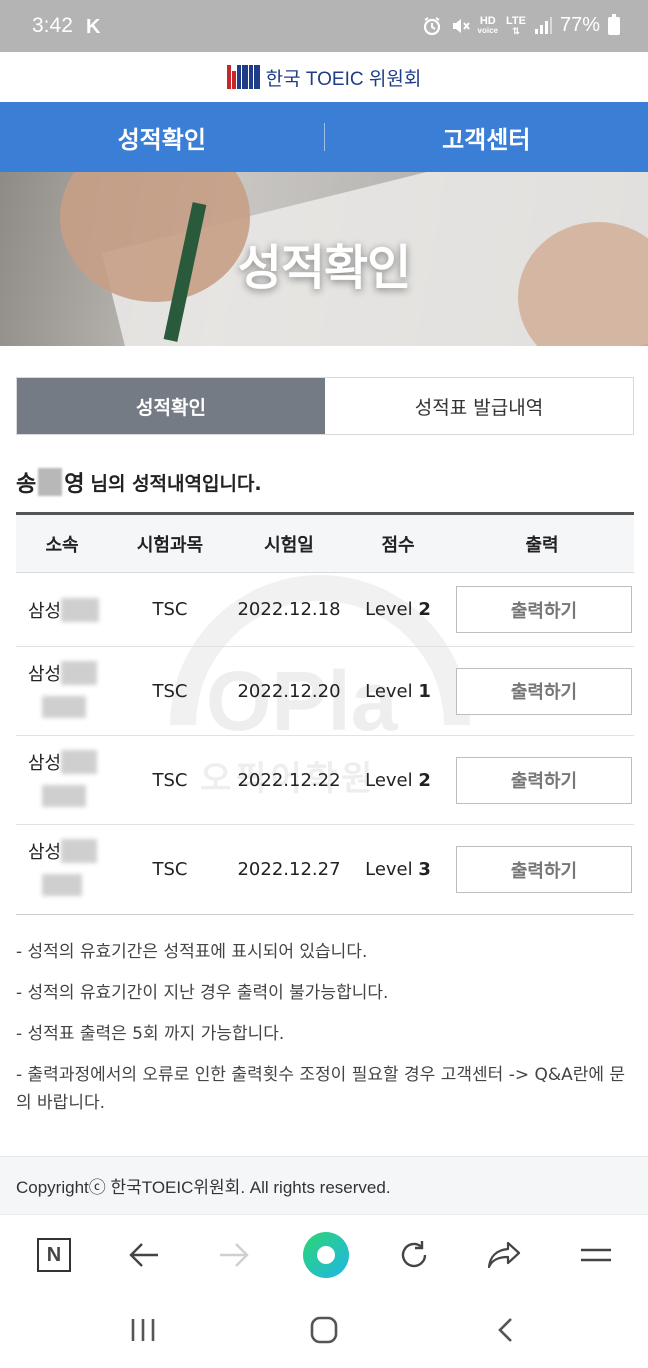  What do you see at coordinates (504, 1255) in the screenshot?
I see `share-icon` at bounding box center [504, 1255].